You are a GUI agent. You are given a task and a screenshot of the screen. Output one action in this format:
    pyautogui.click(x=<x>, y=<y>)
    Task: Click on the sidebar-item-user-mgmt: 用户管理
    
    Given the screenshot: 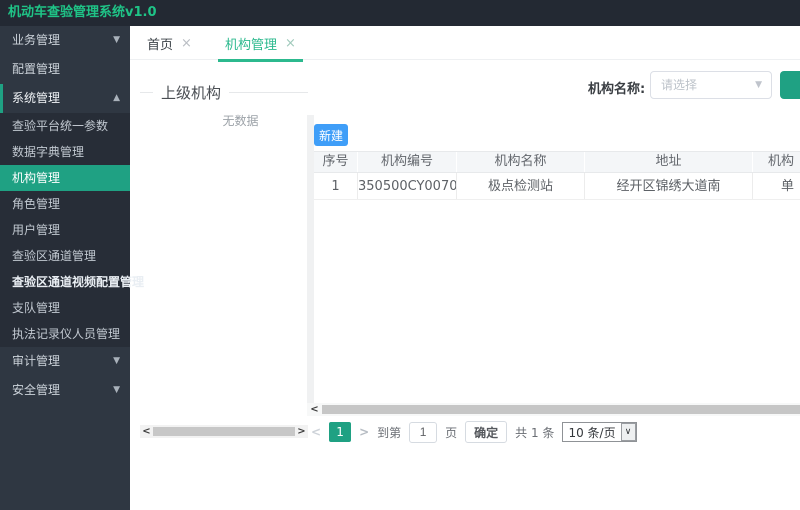 What is the action you would take?
    pyautogui.click(x=65, y=230)
    